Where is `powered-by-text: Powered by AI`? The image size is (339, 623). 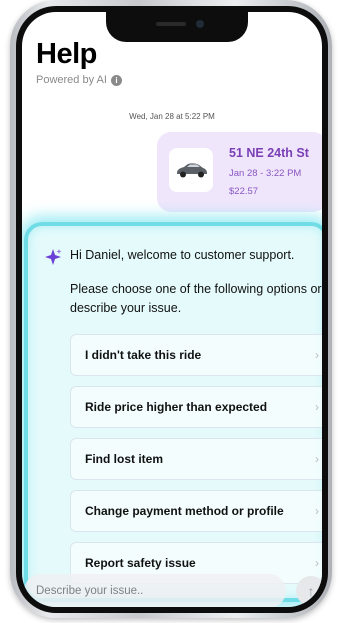 powered-by-text: Powered by AI is located at coordinates (71, 80).